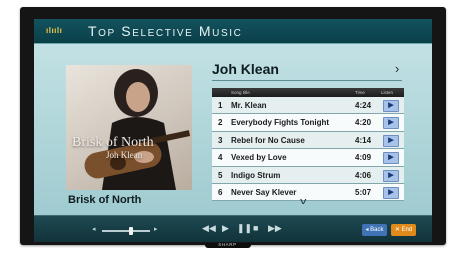 Image resolution: width=455 pixels, height=261 pixels. Describe the element at coordinates (387, 92) in the screenshot. I see `col-listen: Listen` at that location.